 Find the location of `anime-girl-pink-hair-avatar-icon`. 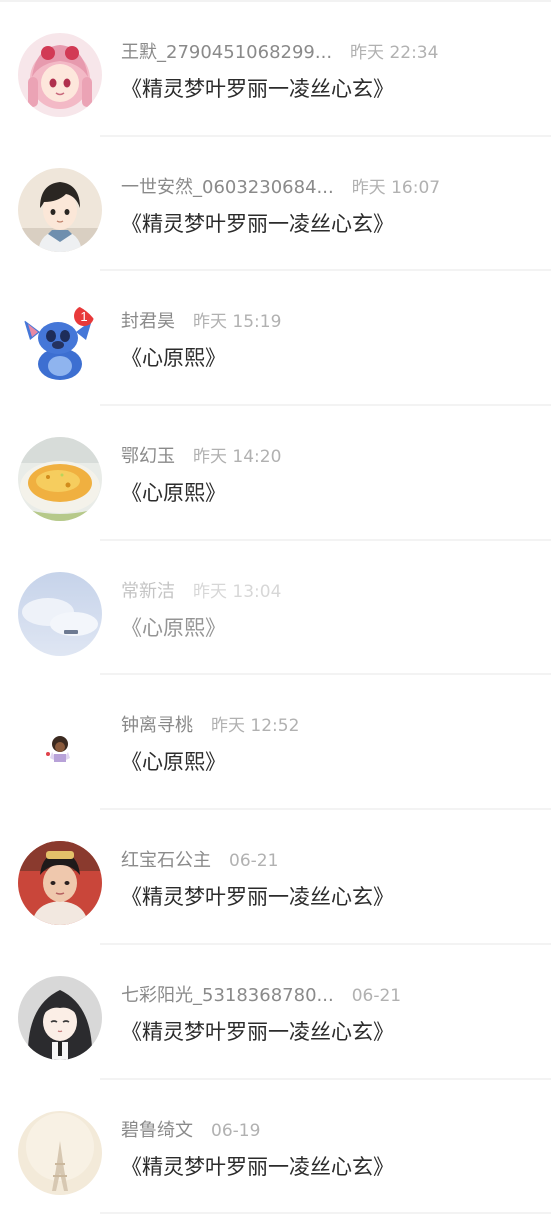

anime-girl-pink-hair-avatar-icon is located at coordinates (60, 75).